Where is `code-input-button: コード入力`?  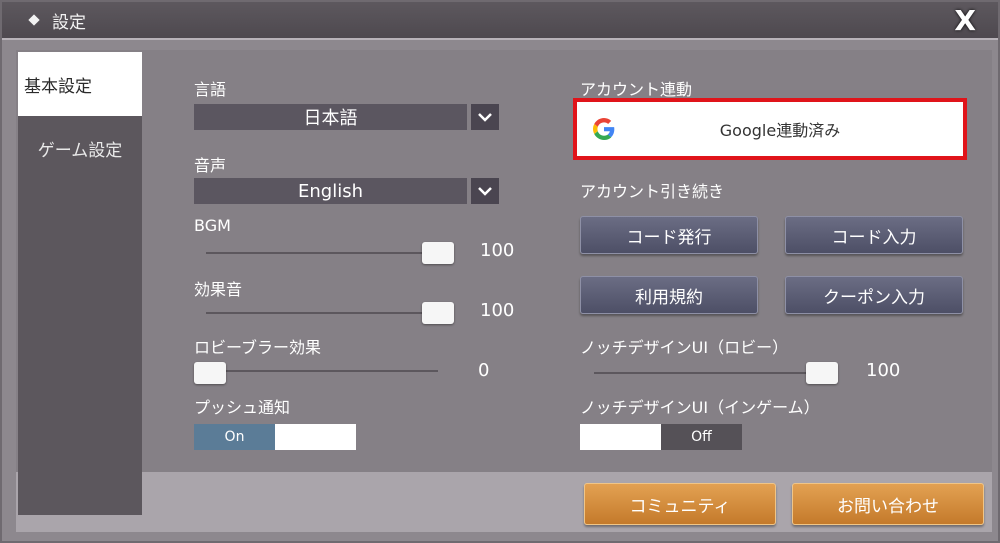
code-input-button: コード入力 is located at coordinates (874, 235).